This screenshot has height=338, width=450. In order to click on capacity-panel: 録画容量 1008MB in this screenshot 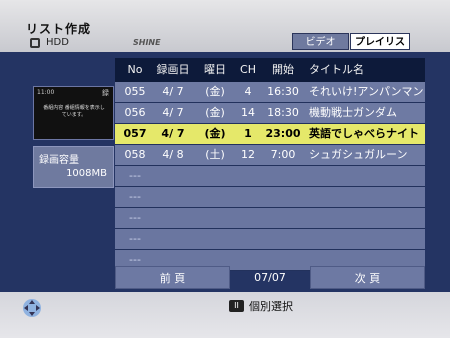, I will do `click(73, 167)`.